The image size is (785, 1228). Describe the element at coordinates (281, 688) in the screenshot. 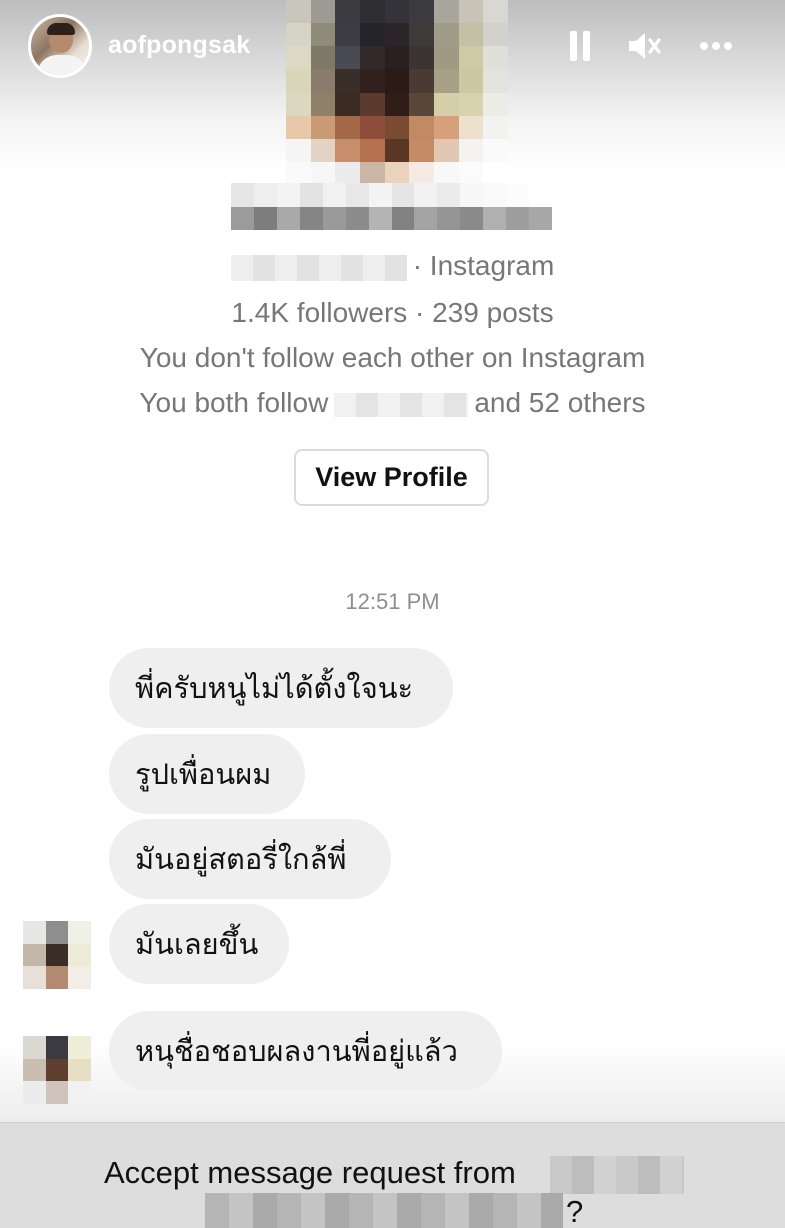

I see `message-bubble: พี่ครับหนูไม่ได้ตั้งใจนะ` at that location.